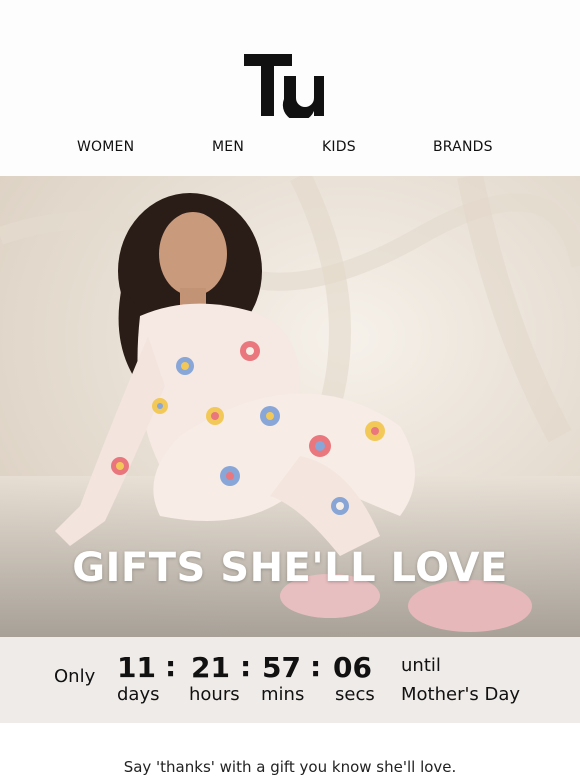 Image resolution: width=580 pixels, height=776 pixels. Describe the element at coordinates (283, 694) in the screenshot. I see `countdown-mins-label: mins` at that location.